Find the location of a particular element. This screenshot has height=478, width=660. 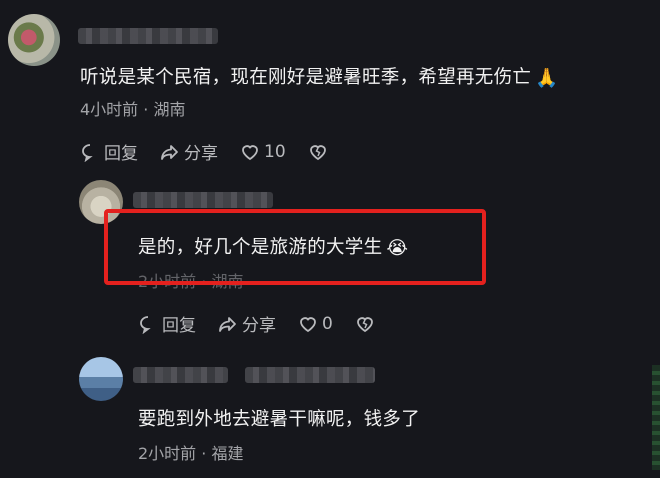

pray-emoji-icon: 🙏 is located at coordinates (547, 78).